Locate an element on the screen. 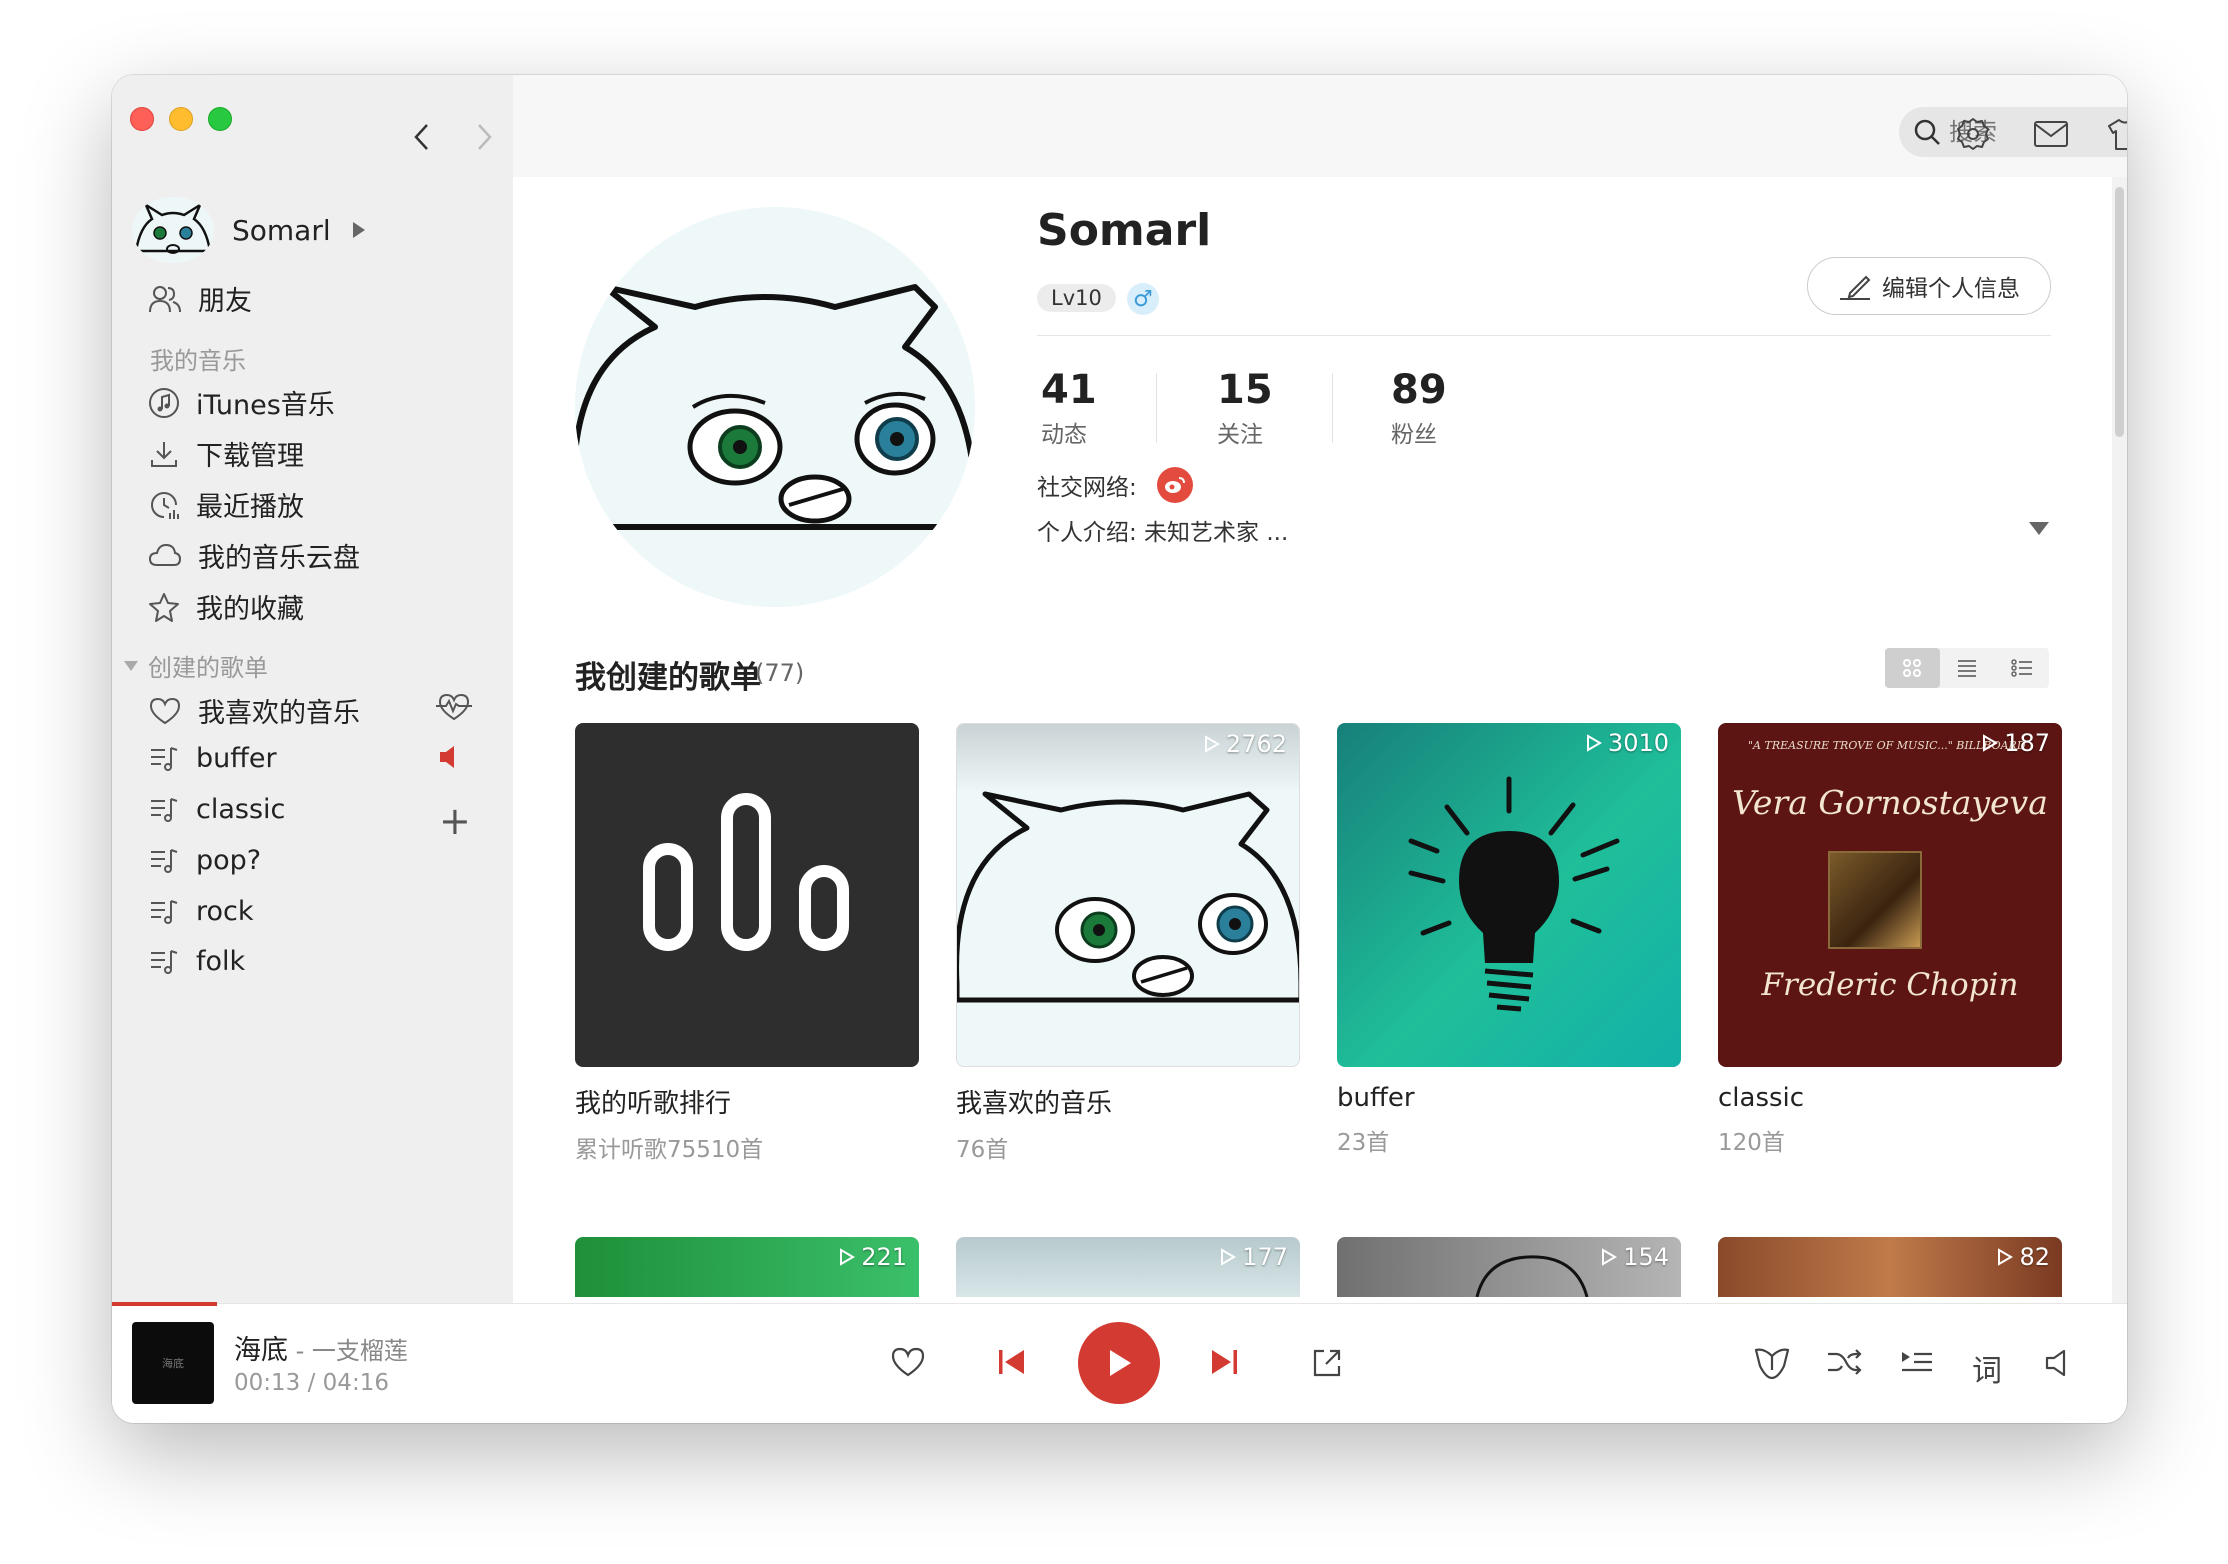 The width and height of the screenshot is (2228, 1564). messages-button is located at coordinates (2051, 134).